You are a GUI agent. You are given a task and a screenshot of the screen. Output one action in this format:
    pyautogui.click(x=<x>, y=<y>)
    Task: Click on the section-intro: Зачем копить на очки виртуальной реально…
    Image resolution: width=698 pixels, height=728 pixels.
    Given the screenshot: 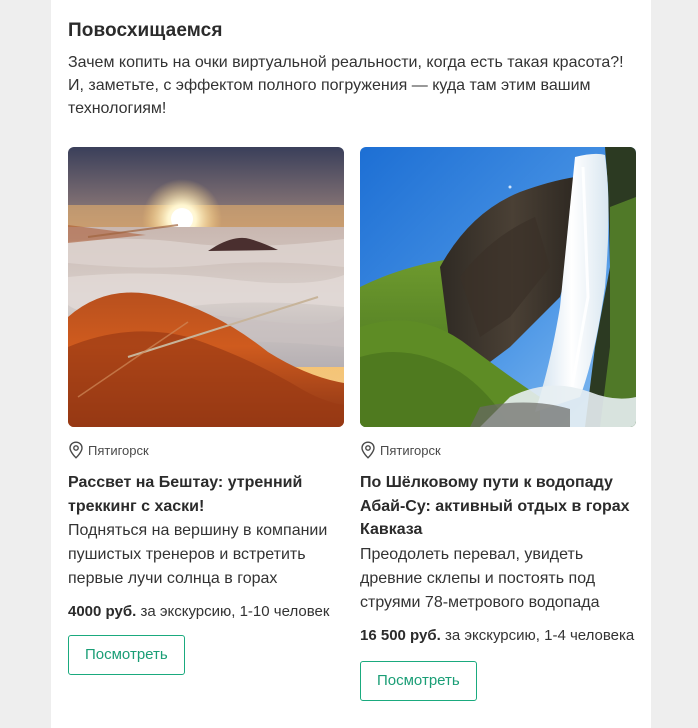 What is the action you would take?
    pyautogui.click(x=346, y=85)
    